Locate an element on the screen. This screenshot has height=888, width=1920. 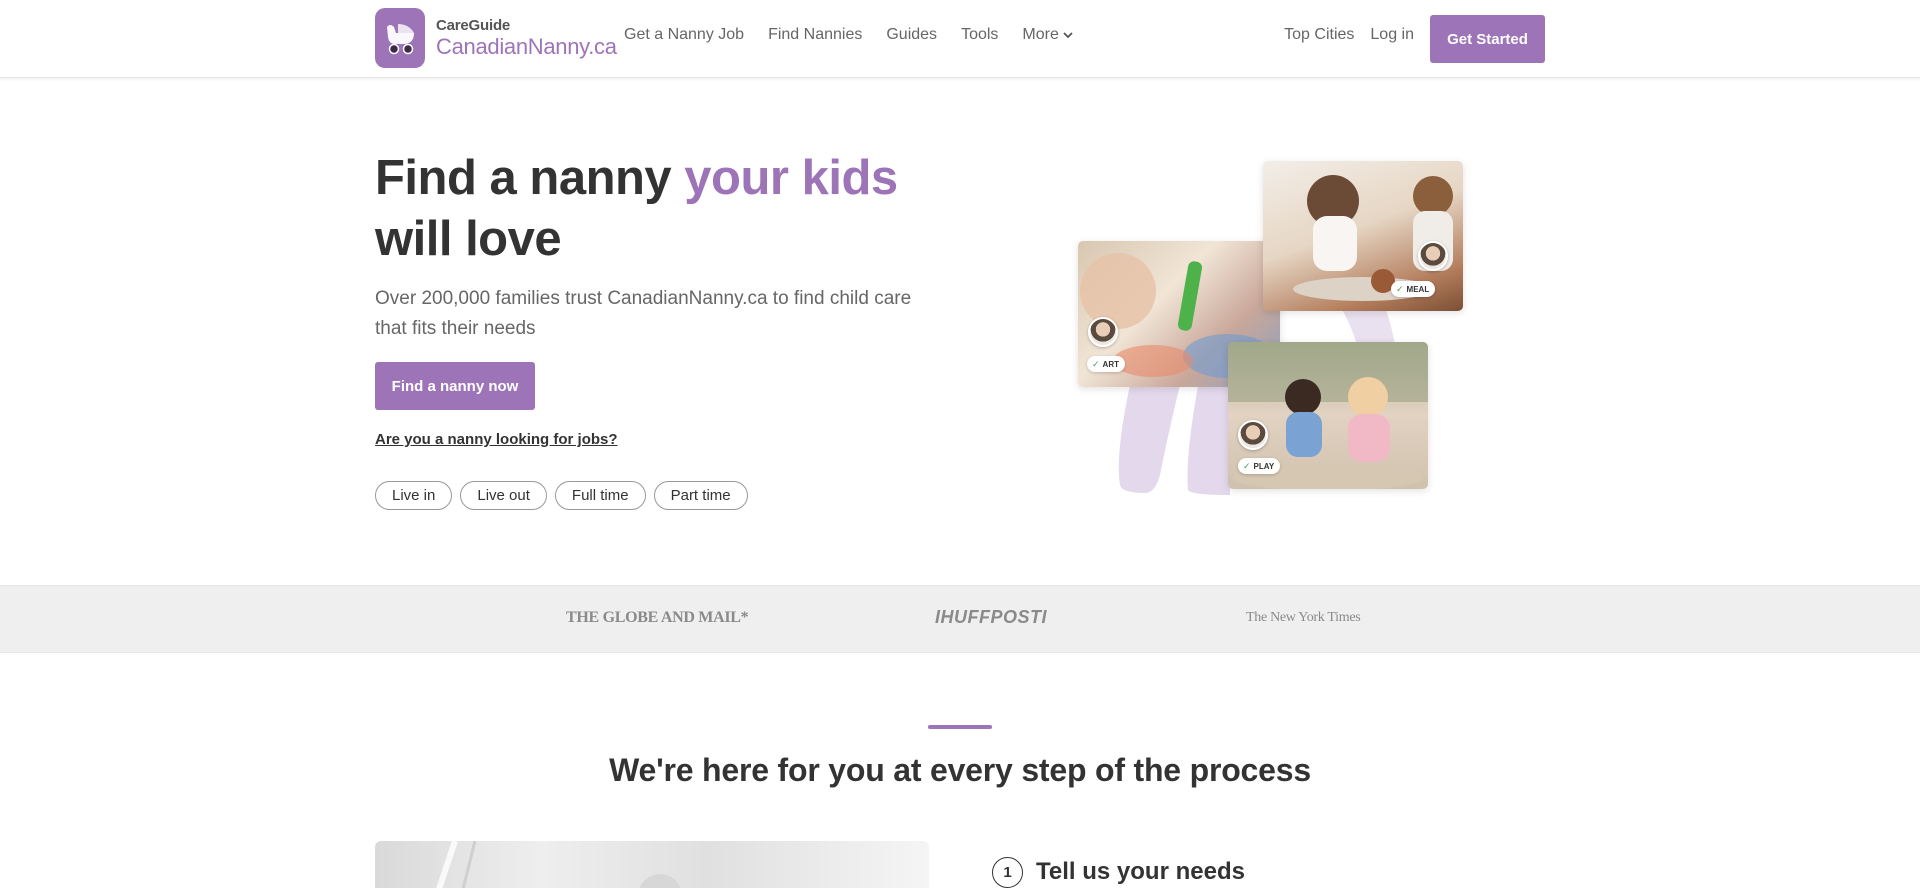
pill-live-in: Live in is located at coordinates (414, 495).